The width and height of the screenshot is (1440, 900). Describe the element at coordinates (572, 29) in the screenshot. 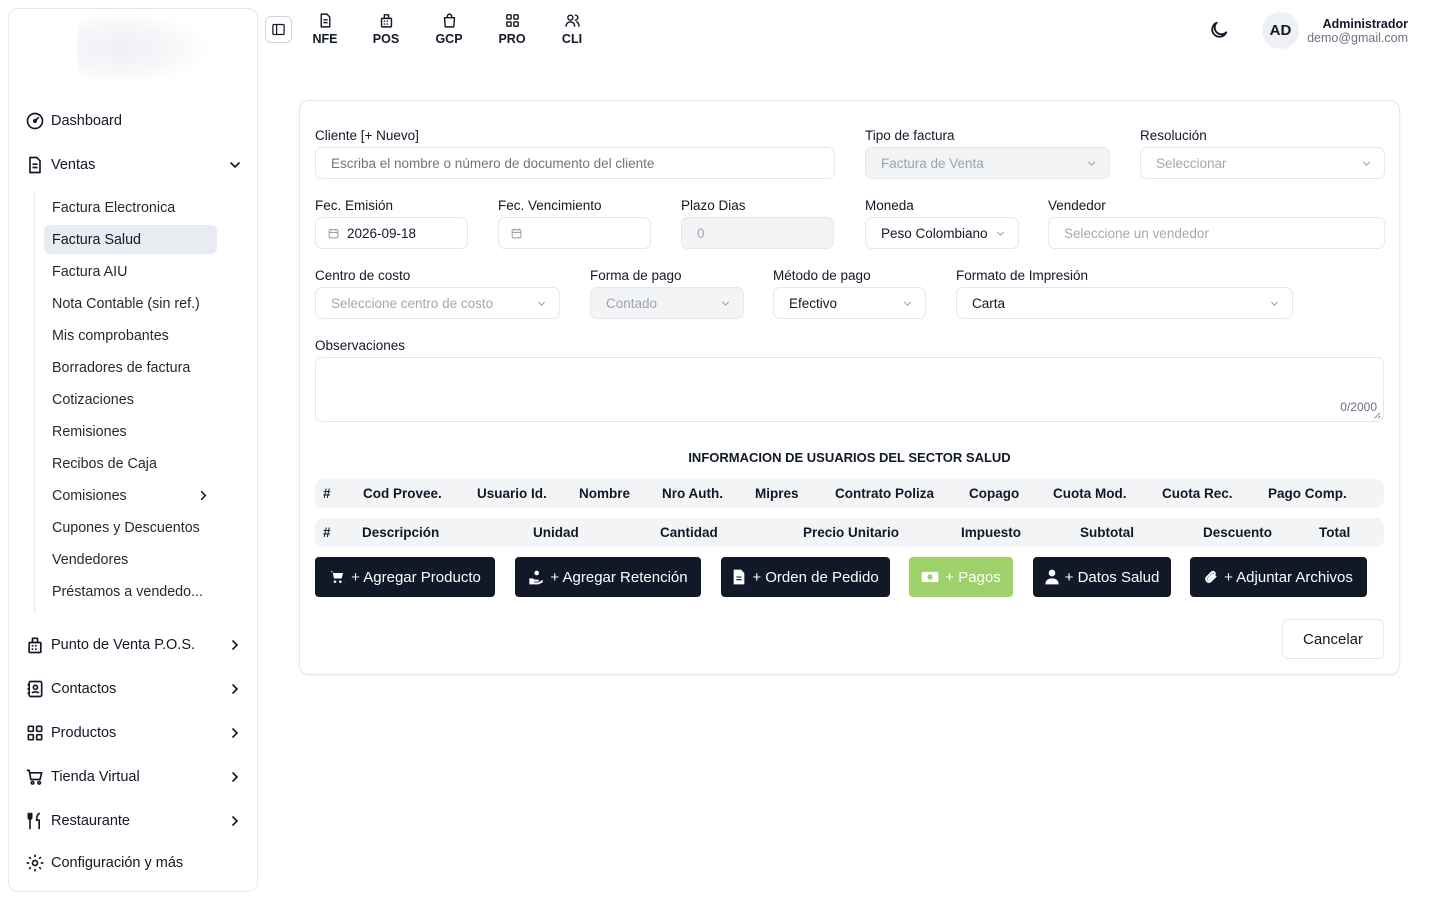

I see `top-link-cli: CLI` at that location.